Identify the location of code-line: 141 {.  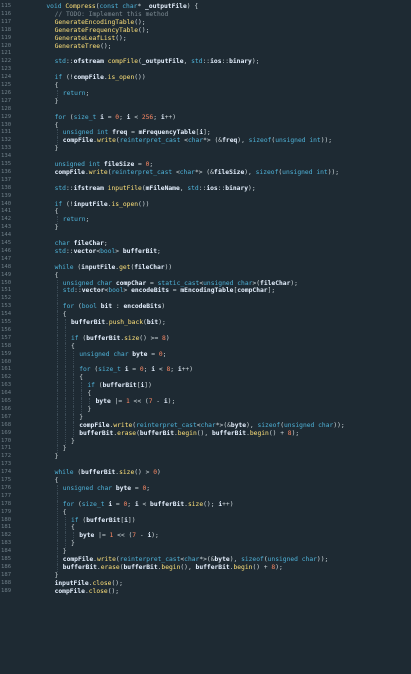
(205, 212).